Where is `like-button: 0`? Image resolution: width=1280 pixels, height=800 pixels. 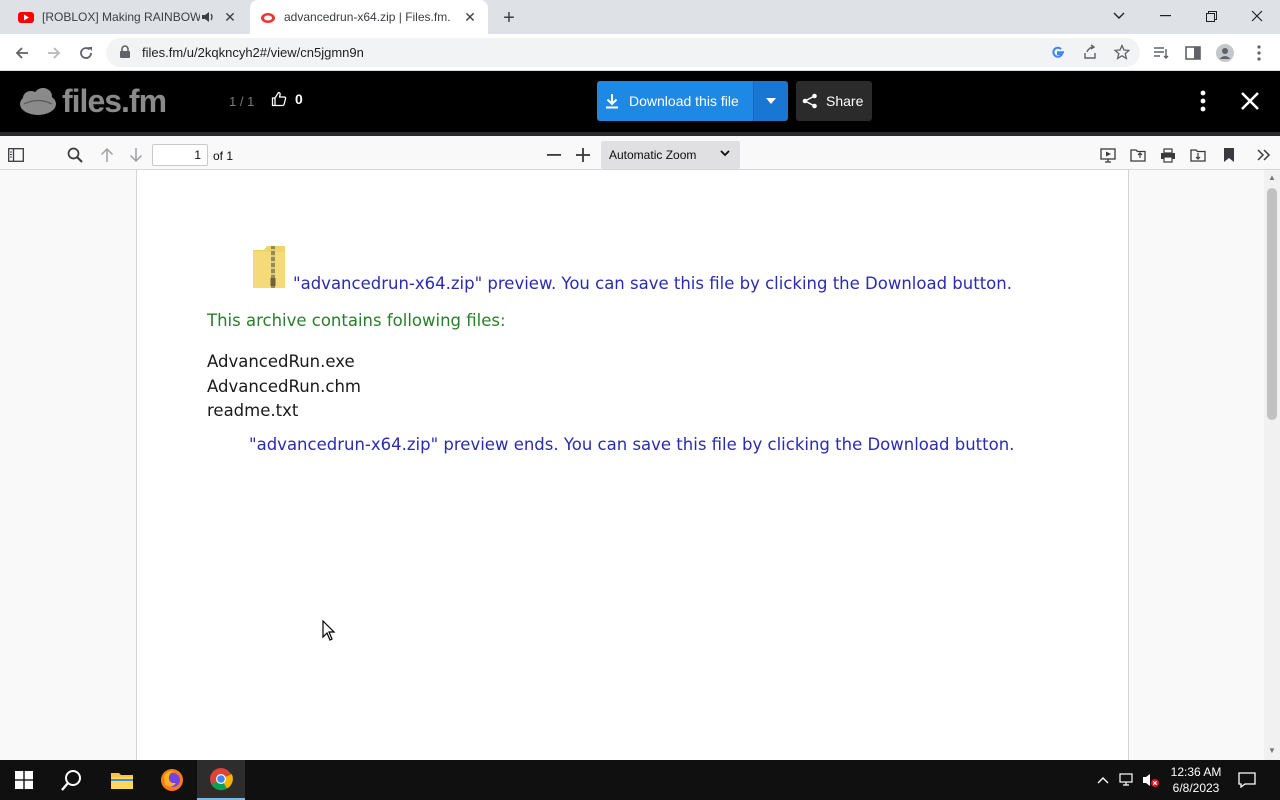
like-button: 0 is located at coordinates (287, 99).